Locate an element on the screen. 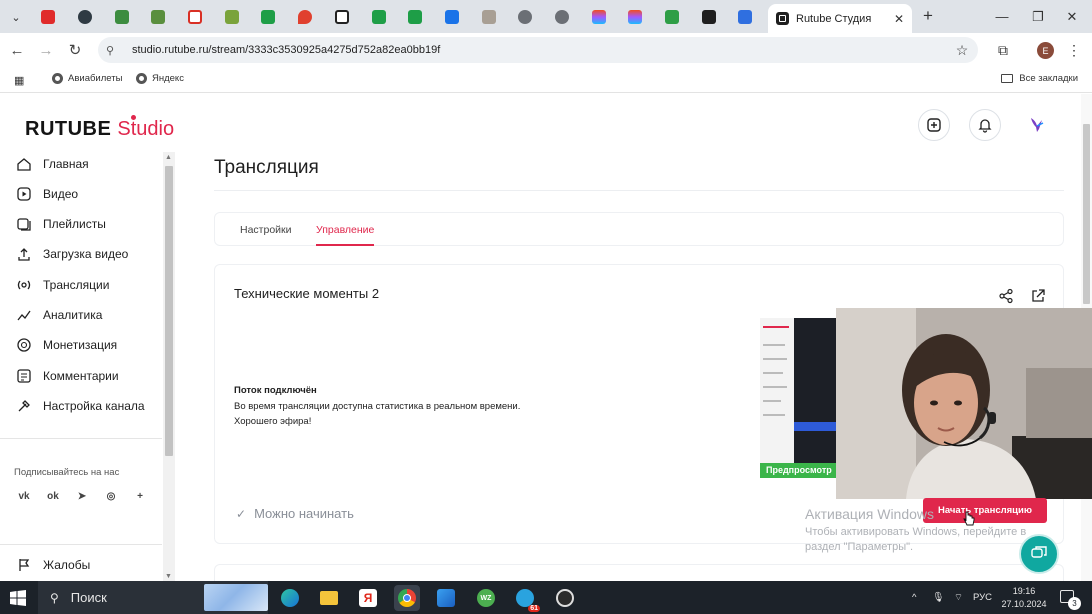  sidebar-item-broadcasts: Трансляции is located at coordinates (62, 285).